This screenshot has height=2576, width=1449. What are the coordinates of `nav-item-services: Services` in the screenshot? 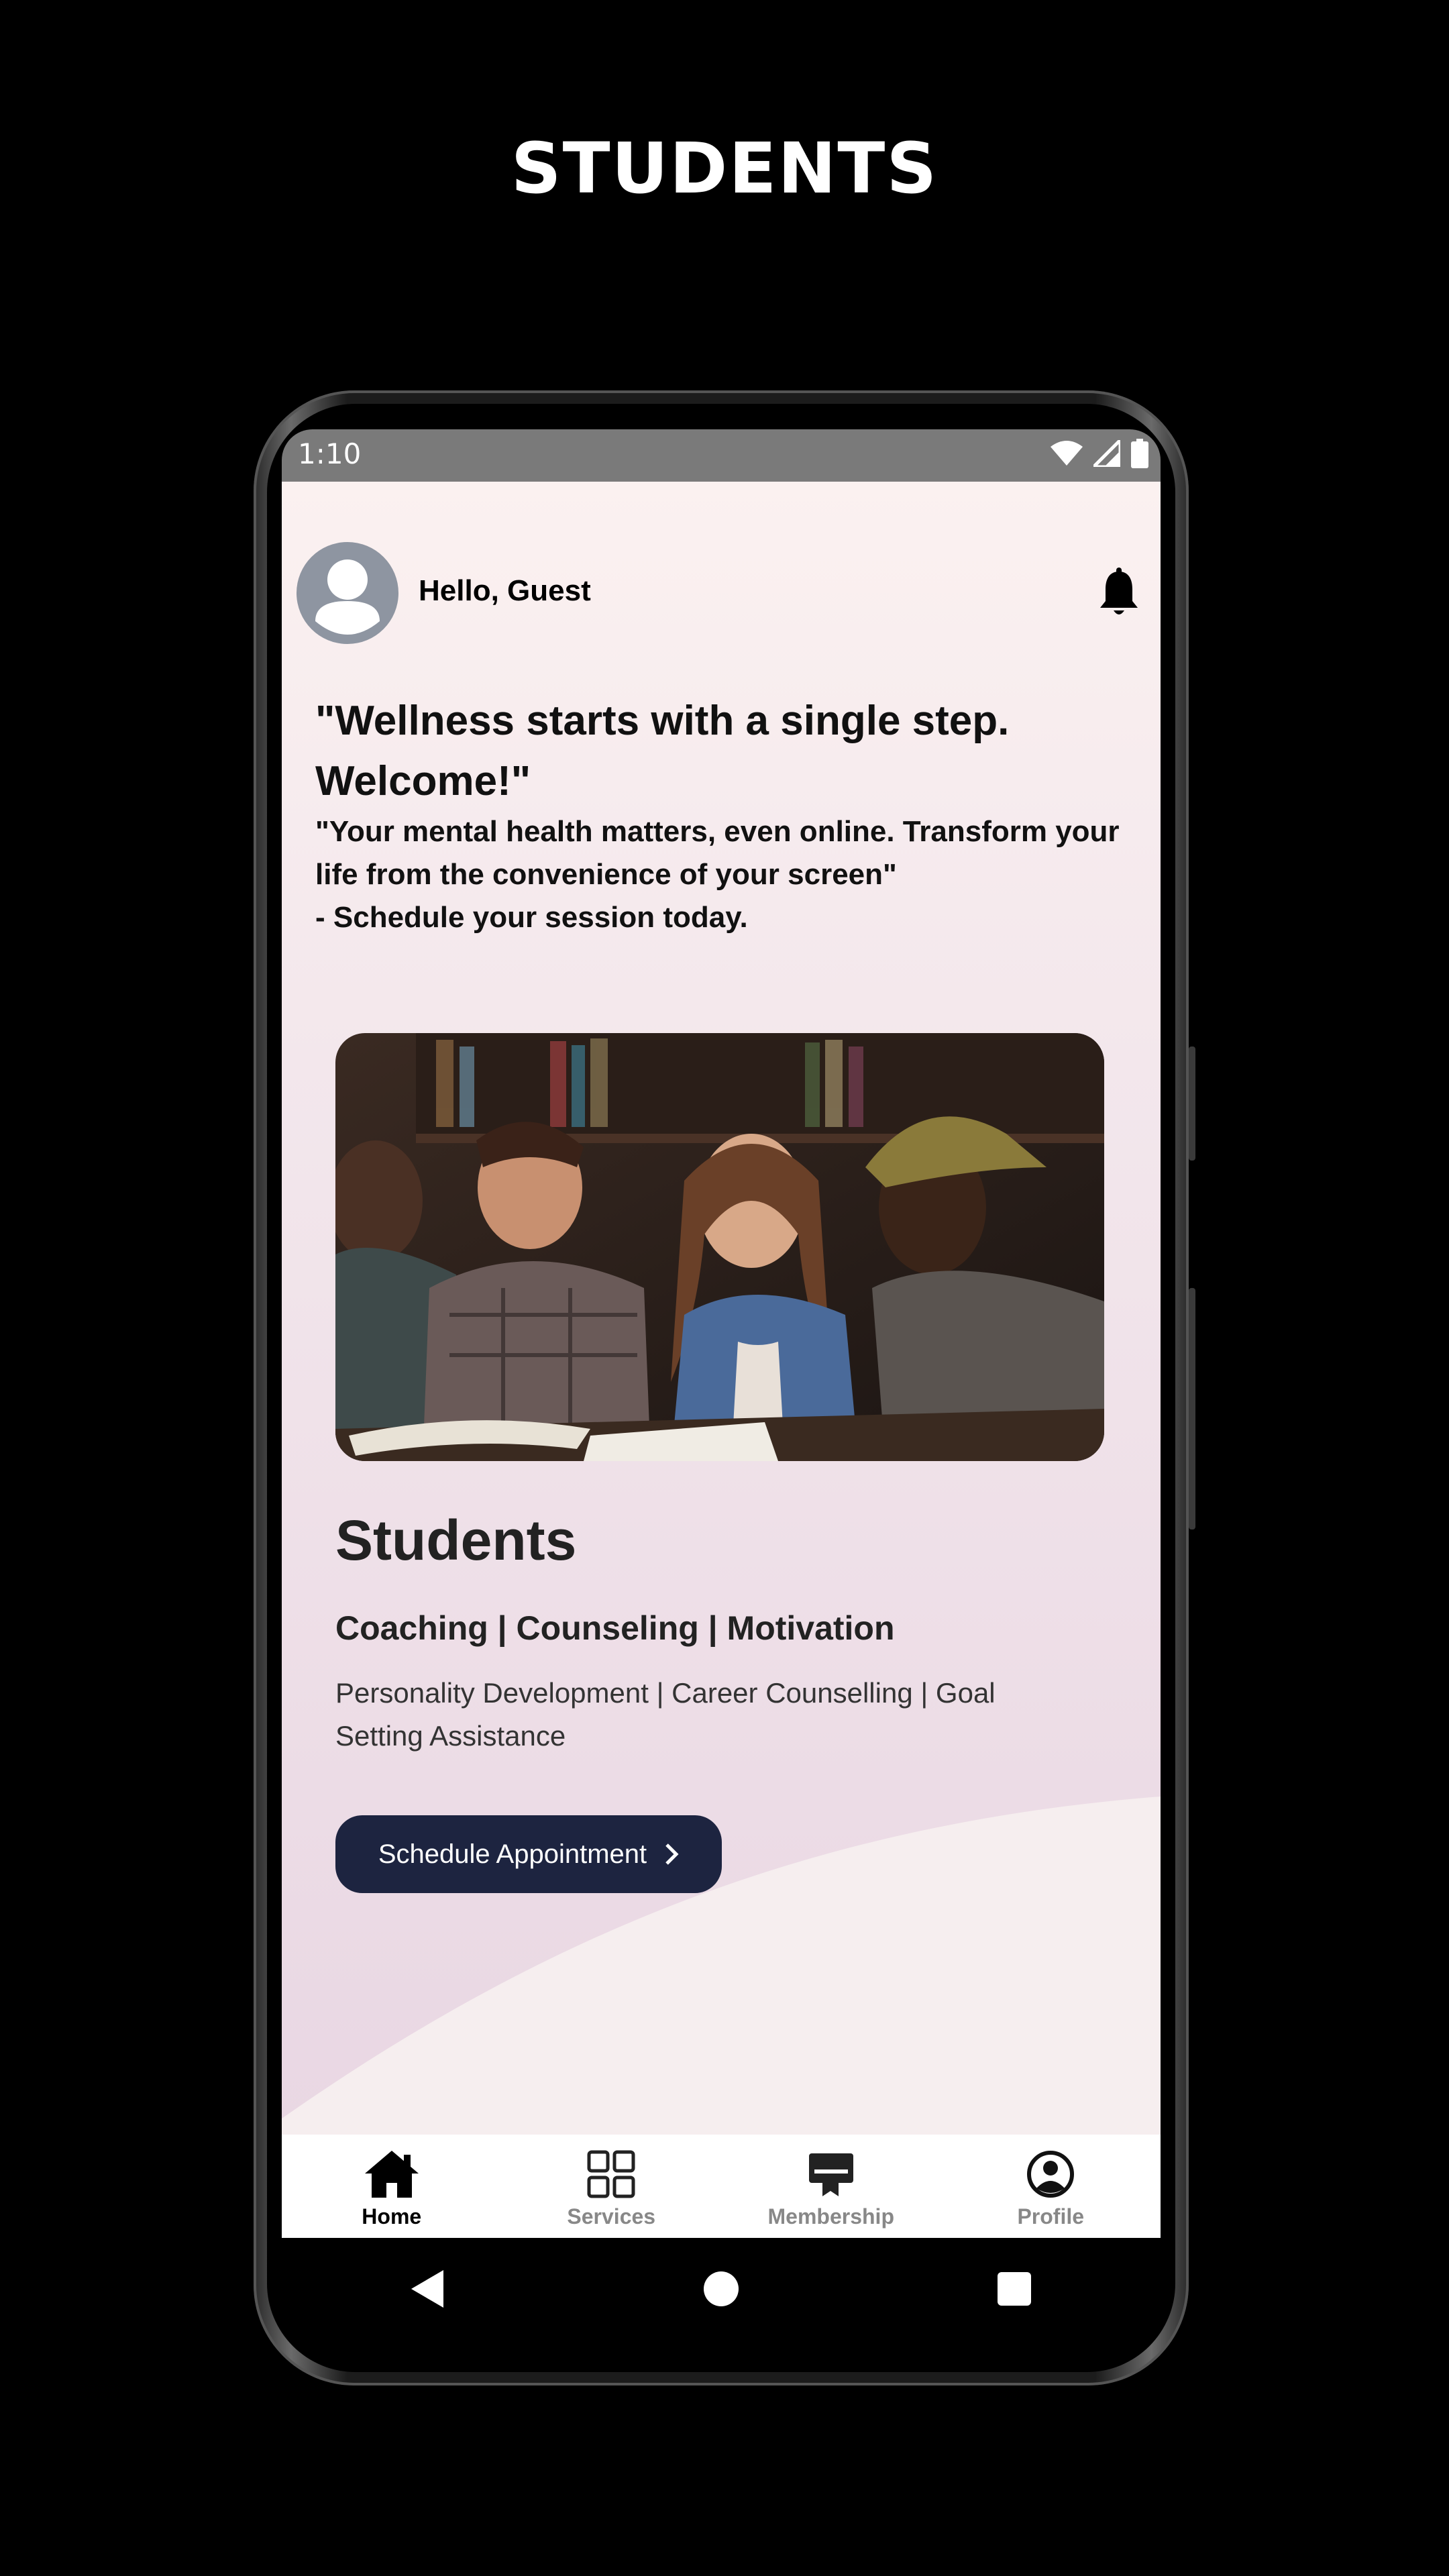 It's located at (612, 2186).